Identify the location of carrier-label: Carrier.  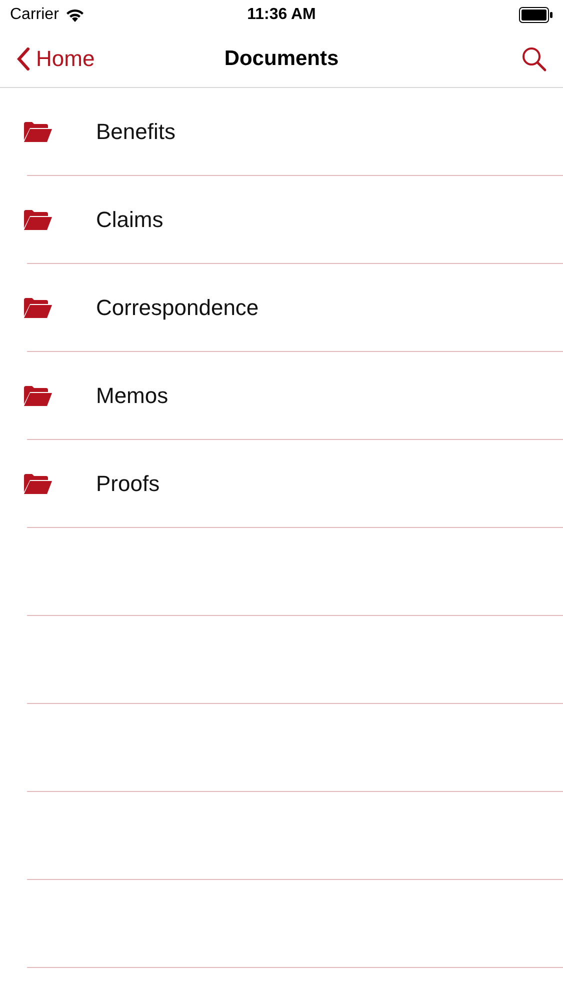
(34, 15).